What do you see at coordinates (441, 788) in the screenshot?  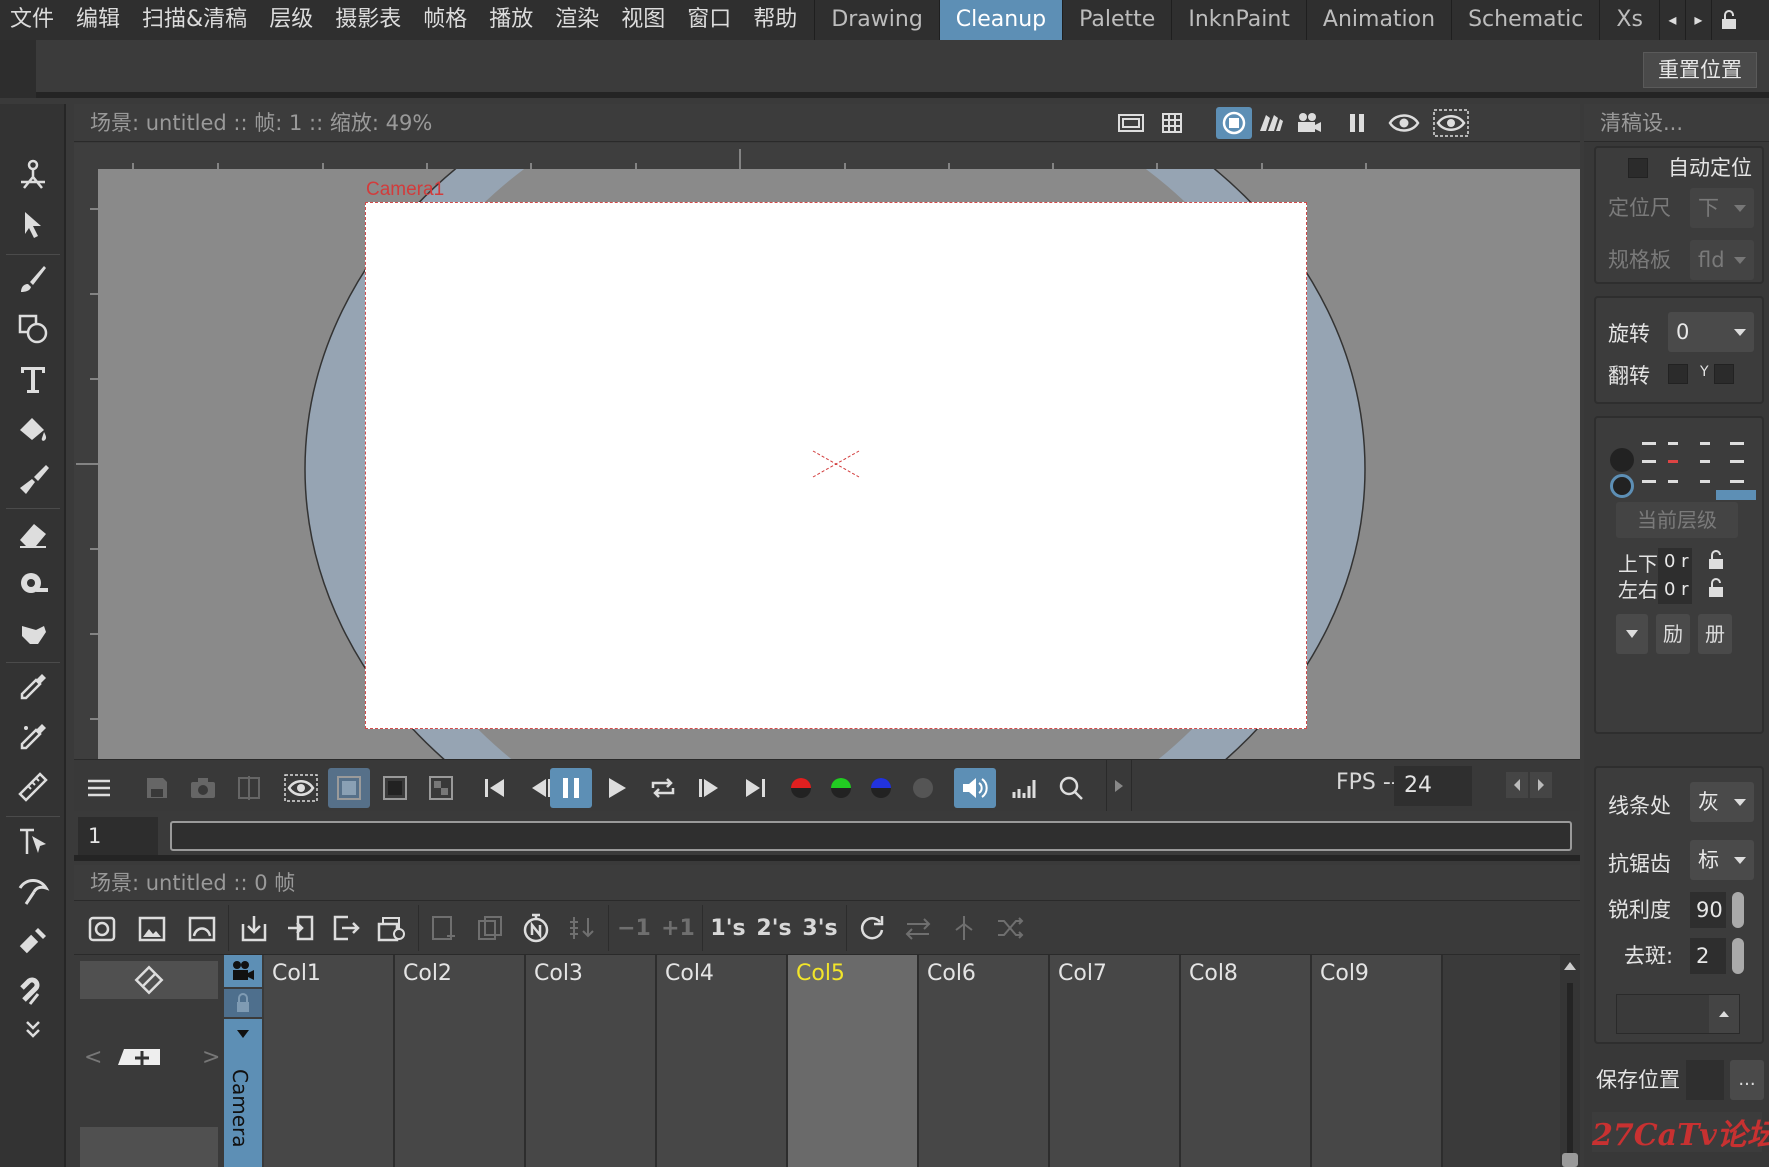 I see `checker-bg-button` at bounding box center [441, 788].